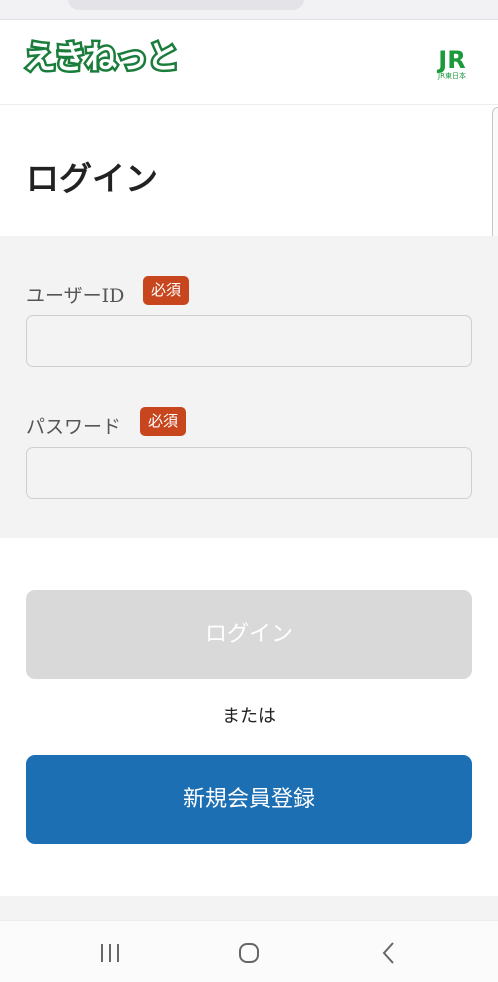 This screenshot has height=982, width=498. I want to click on eki-net-logo: えきねっと, so click(101, 57).